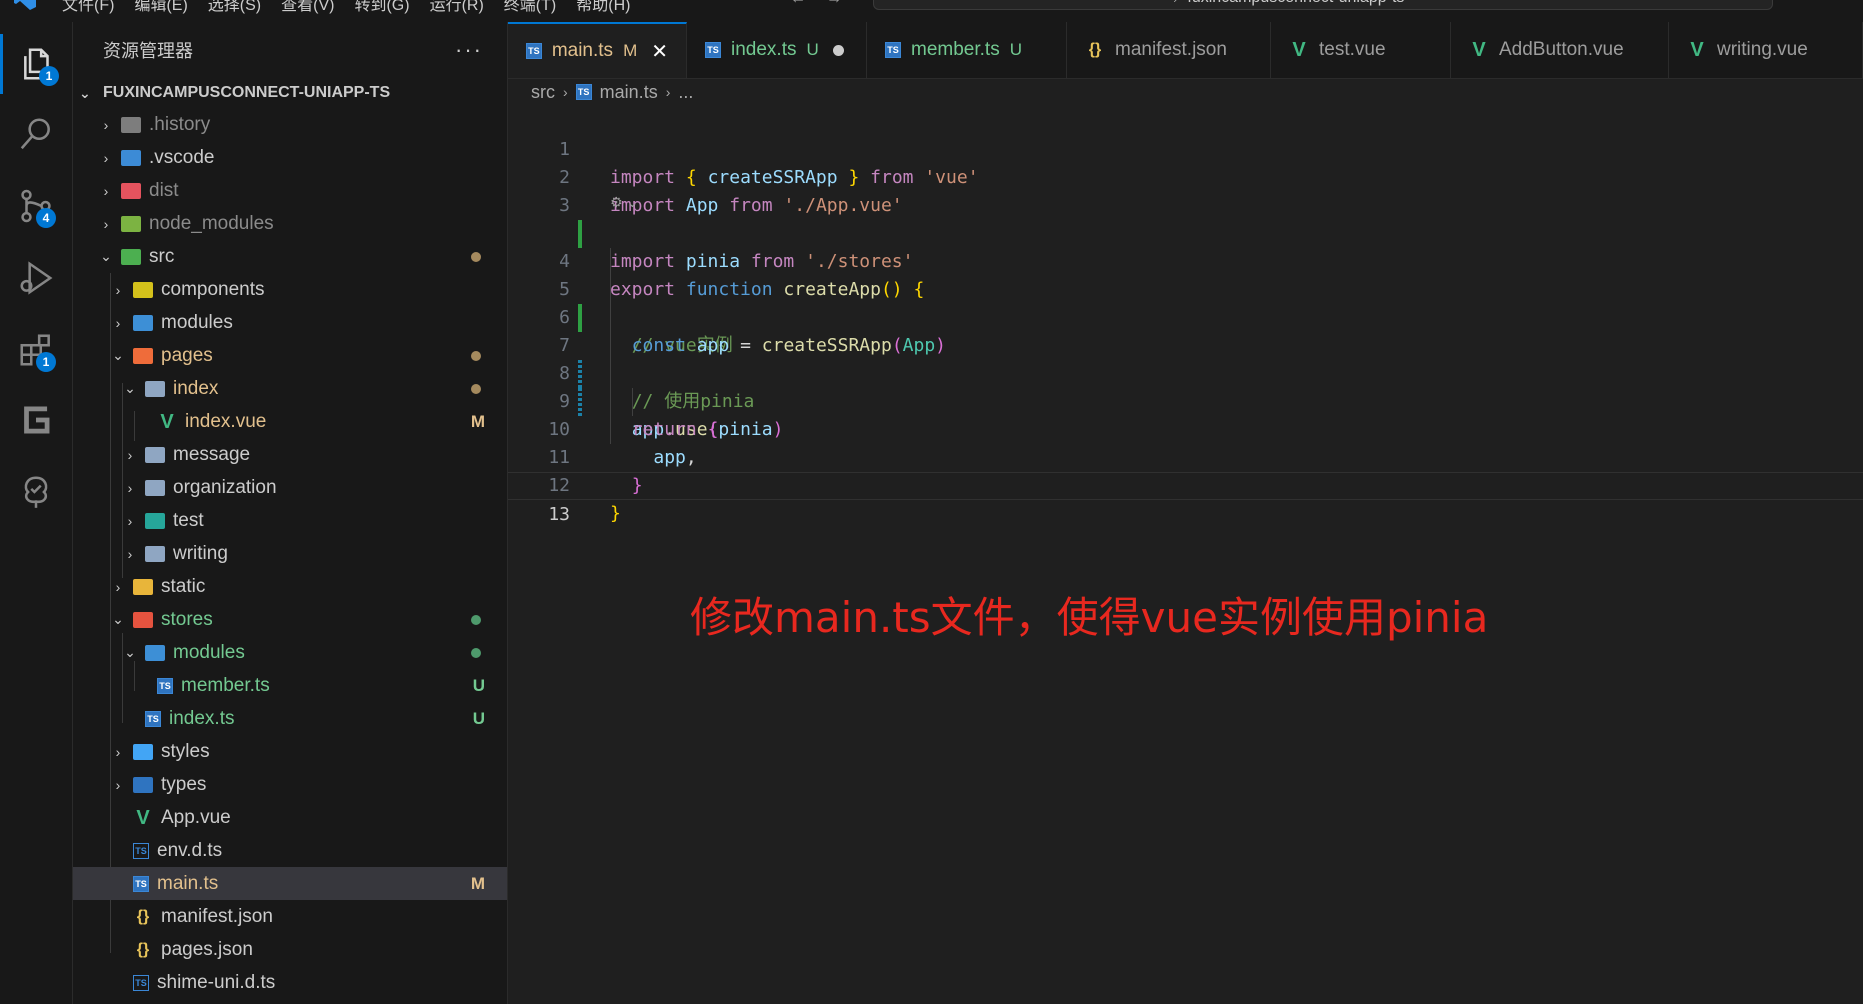  Describe the element at coordinates (290, 619) in the screenshot. I see `tree-item-stores: ⌄ stores` at that location.